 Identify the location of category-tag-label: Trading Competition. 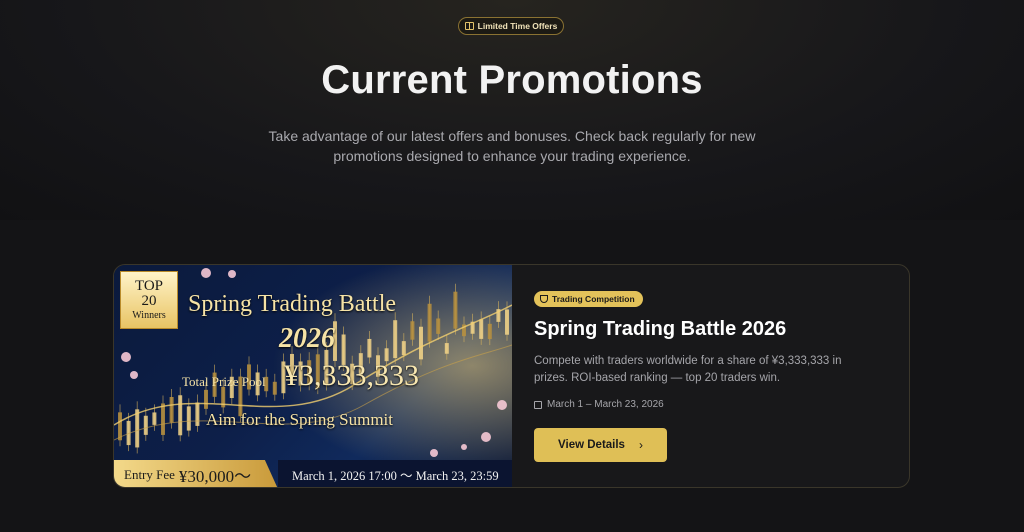
(593, 299).